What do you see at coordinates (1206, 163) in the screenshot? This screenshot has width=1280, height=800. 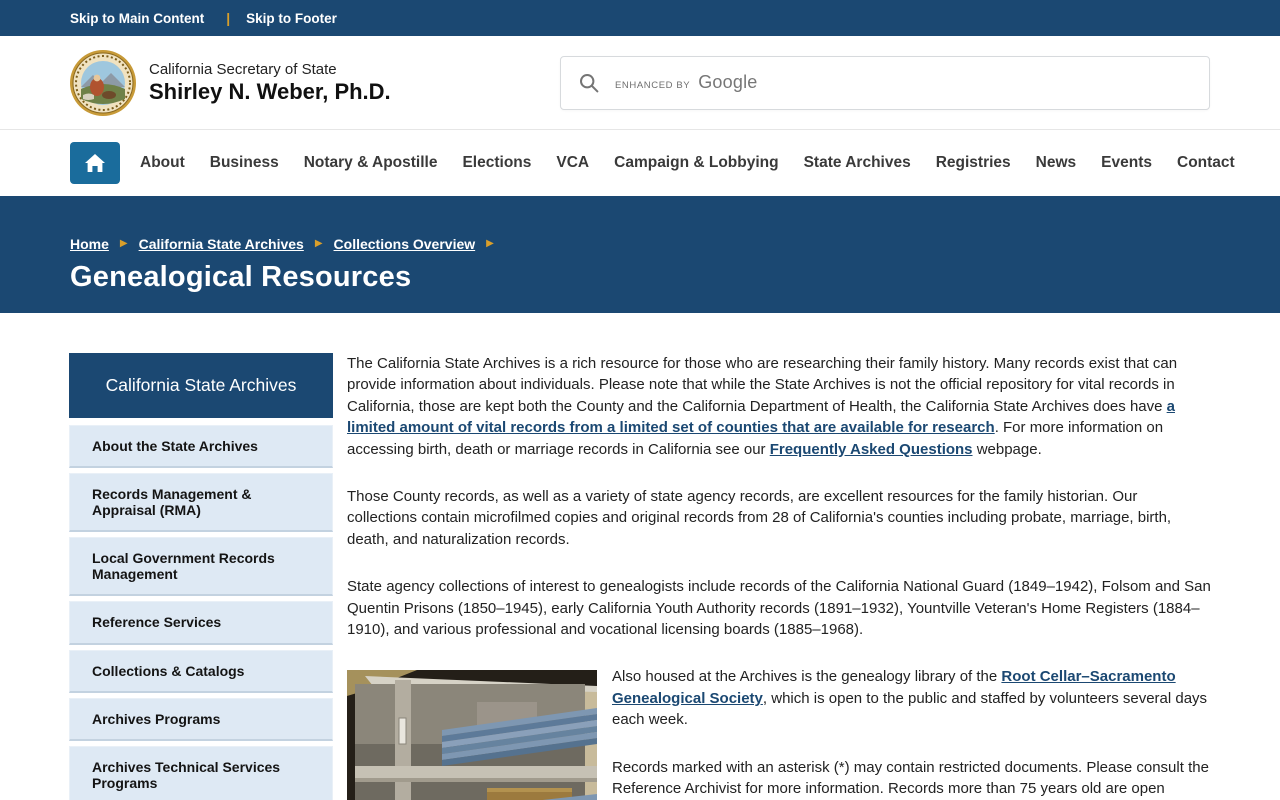 I see `nav-item-contact: Contact` at bounding box center [1206, 163].